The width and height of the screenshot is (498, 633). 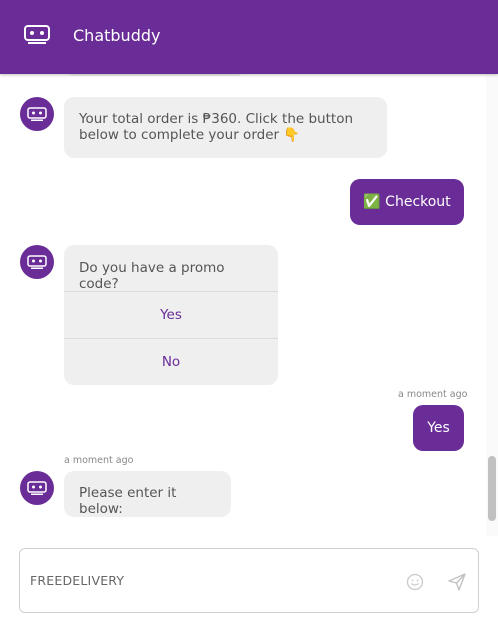 I want to click on previous-message-bubble, so click(x=155, y=75).